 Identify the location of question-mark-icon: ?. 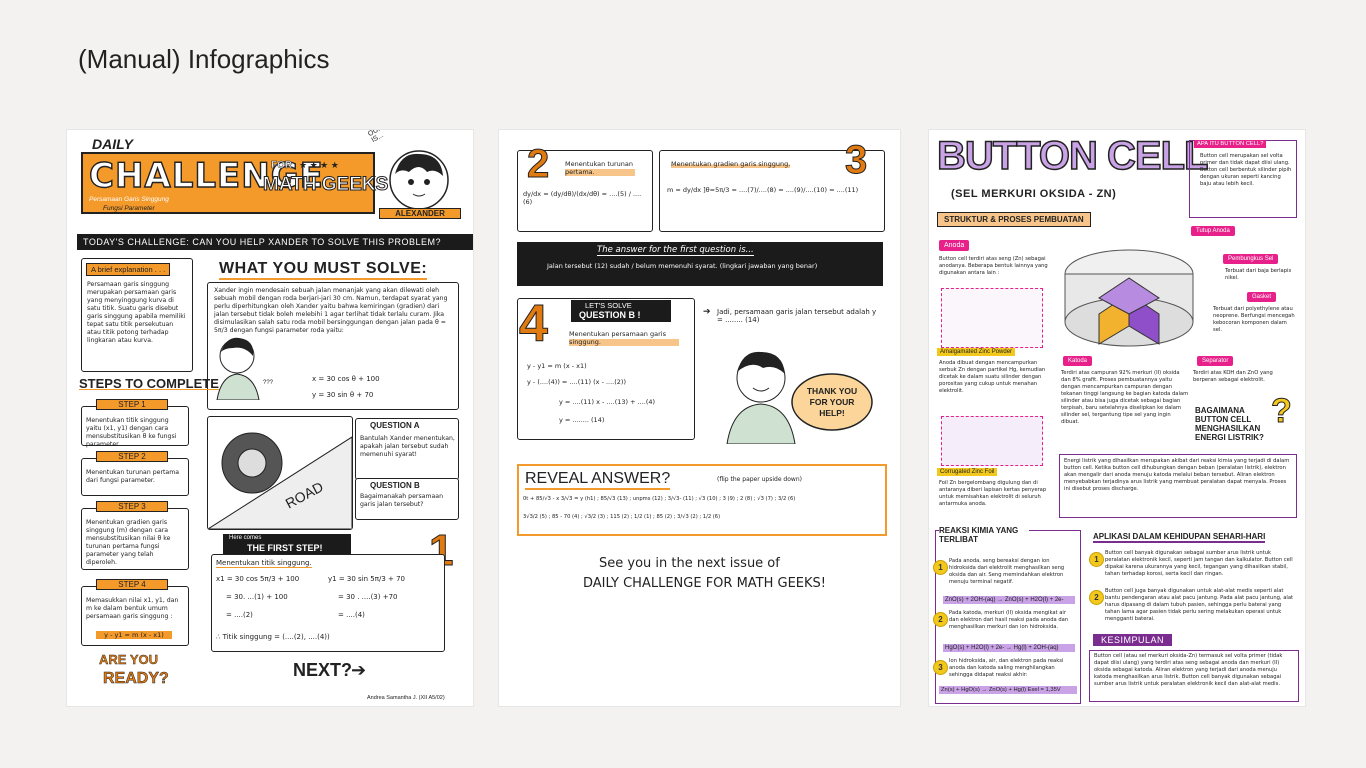
(1282, 411).